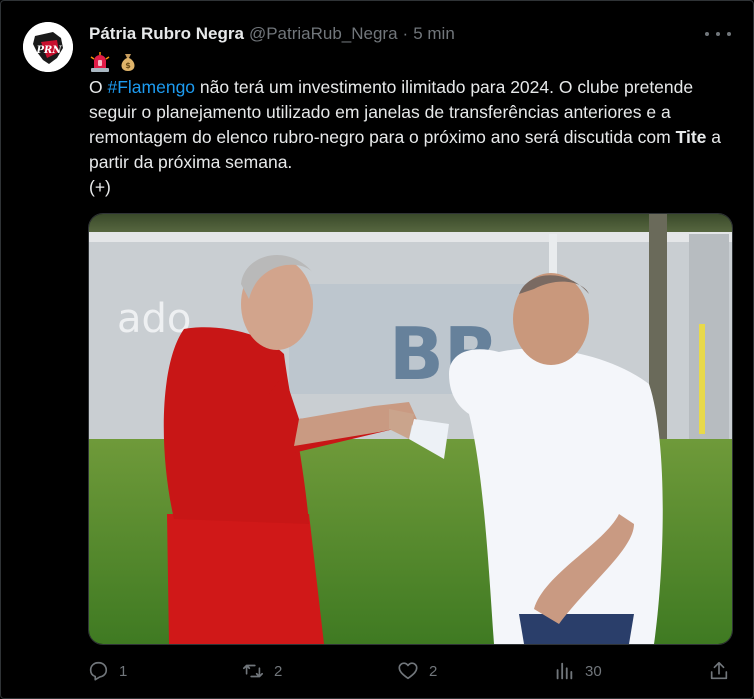  I want to click on like-count: 2, so click(433, 671).